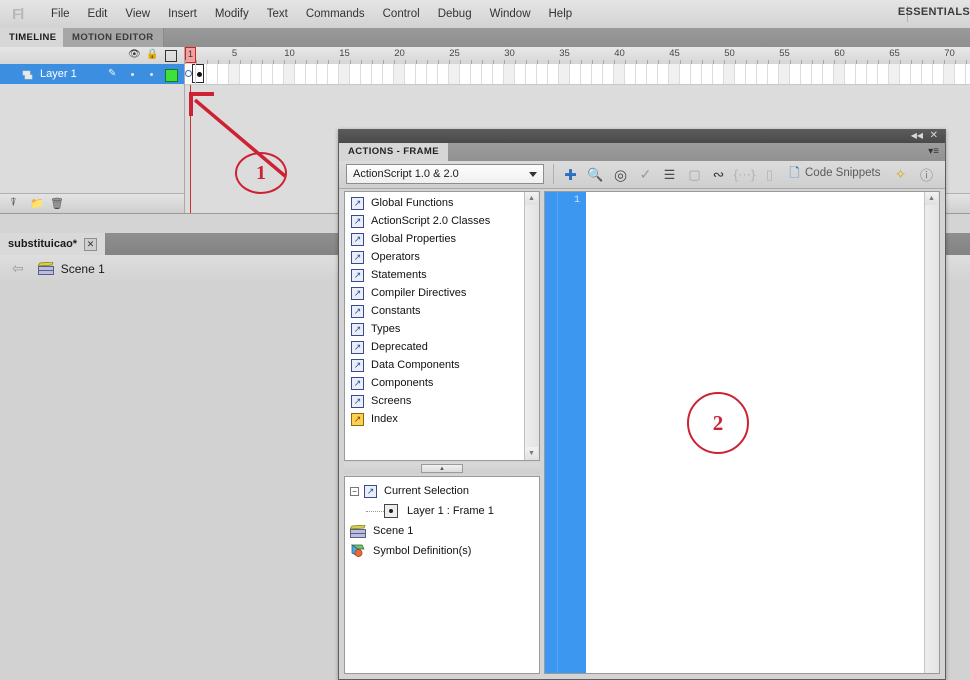 The image size is (970, 680). Describe the element at coordinates (442, 275) in the screenshot. I see `tree-row-statements: ↗ Statements` at that location.